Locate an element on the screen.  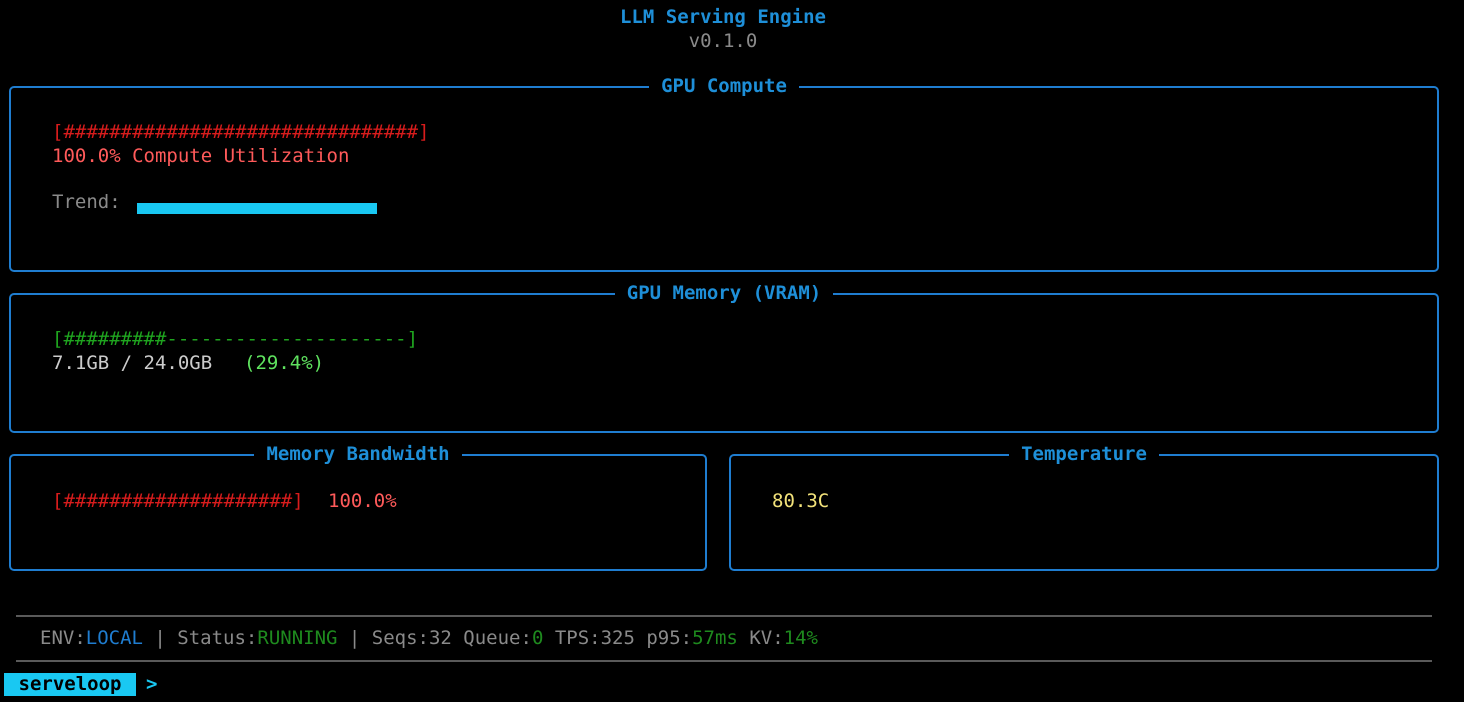
trend-sparkline is located at coordinates (257, 208).